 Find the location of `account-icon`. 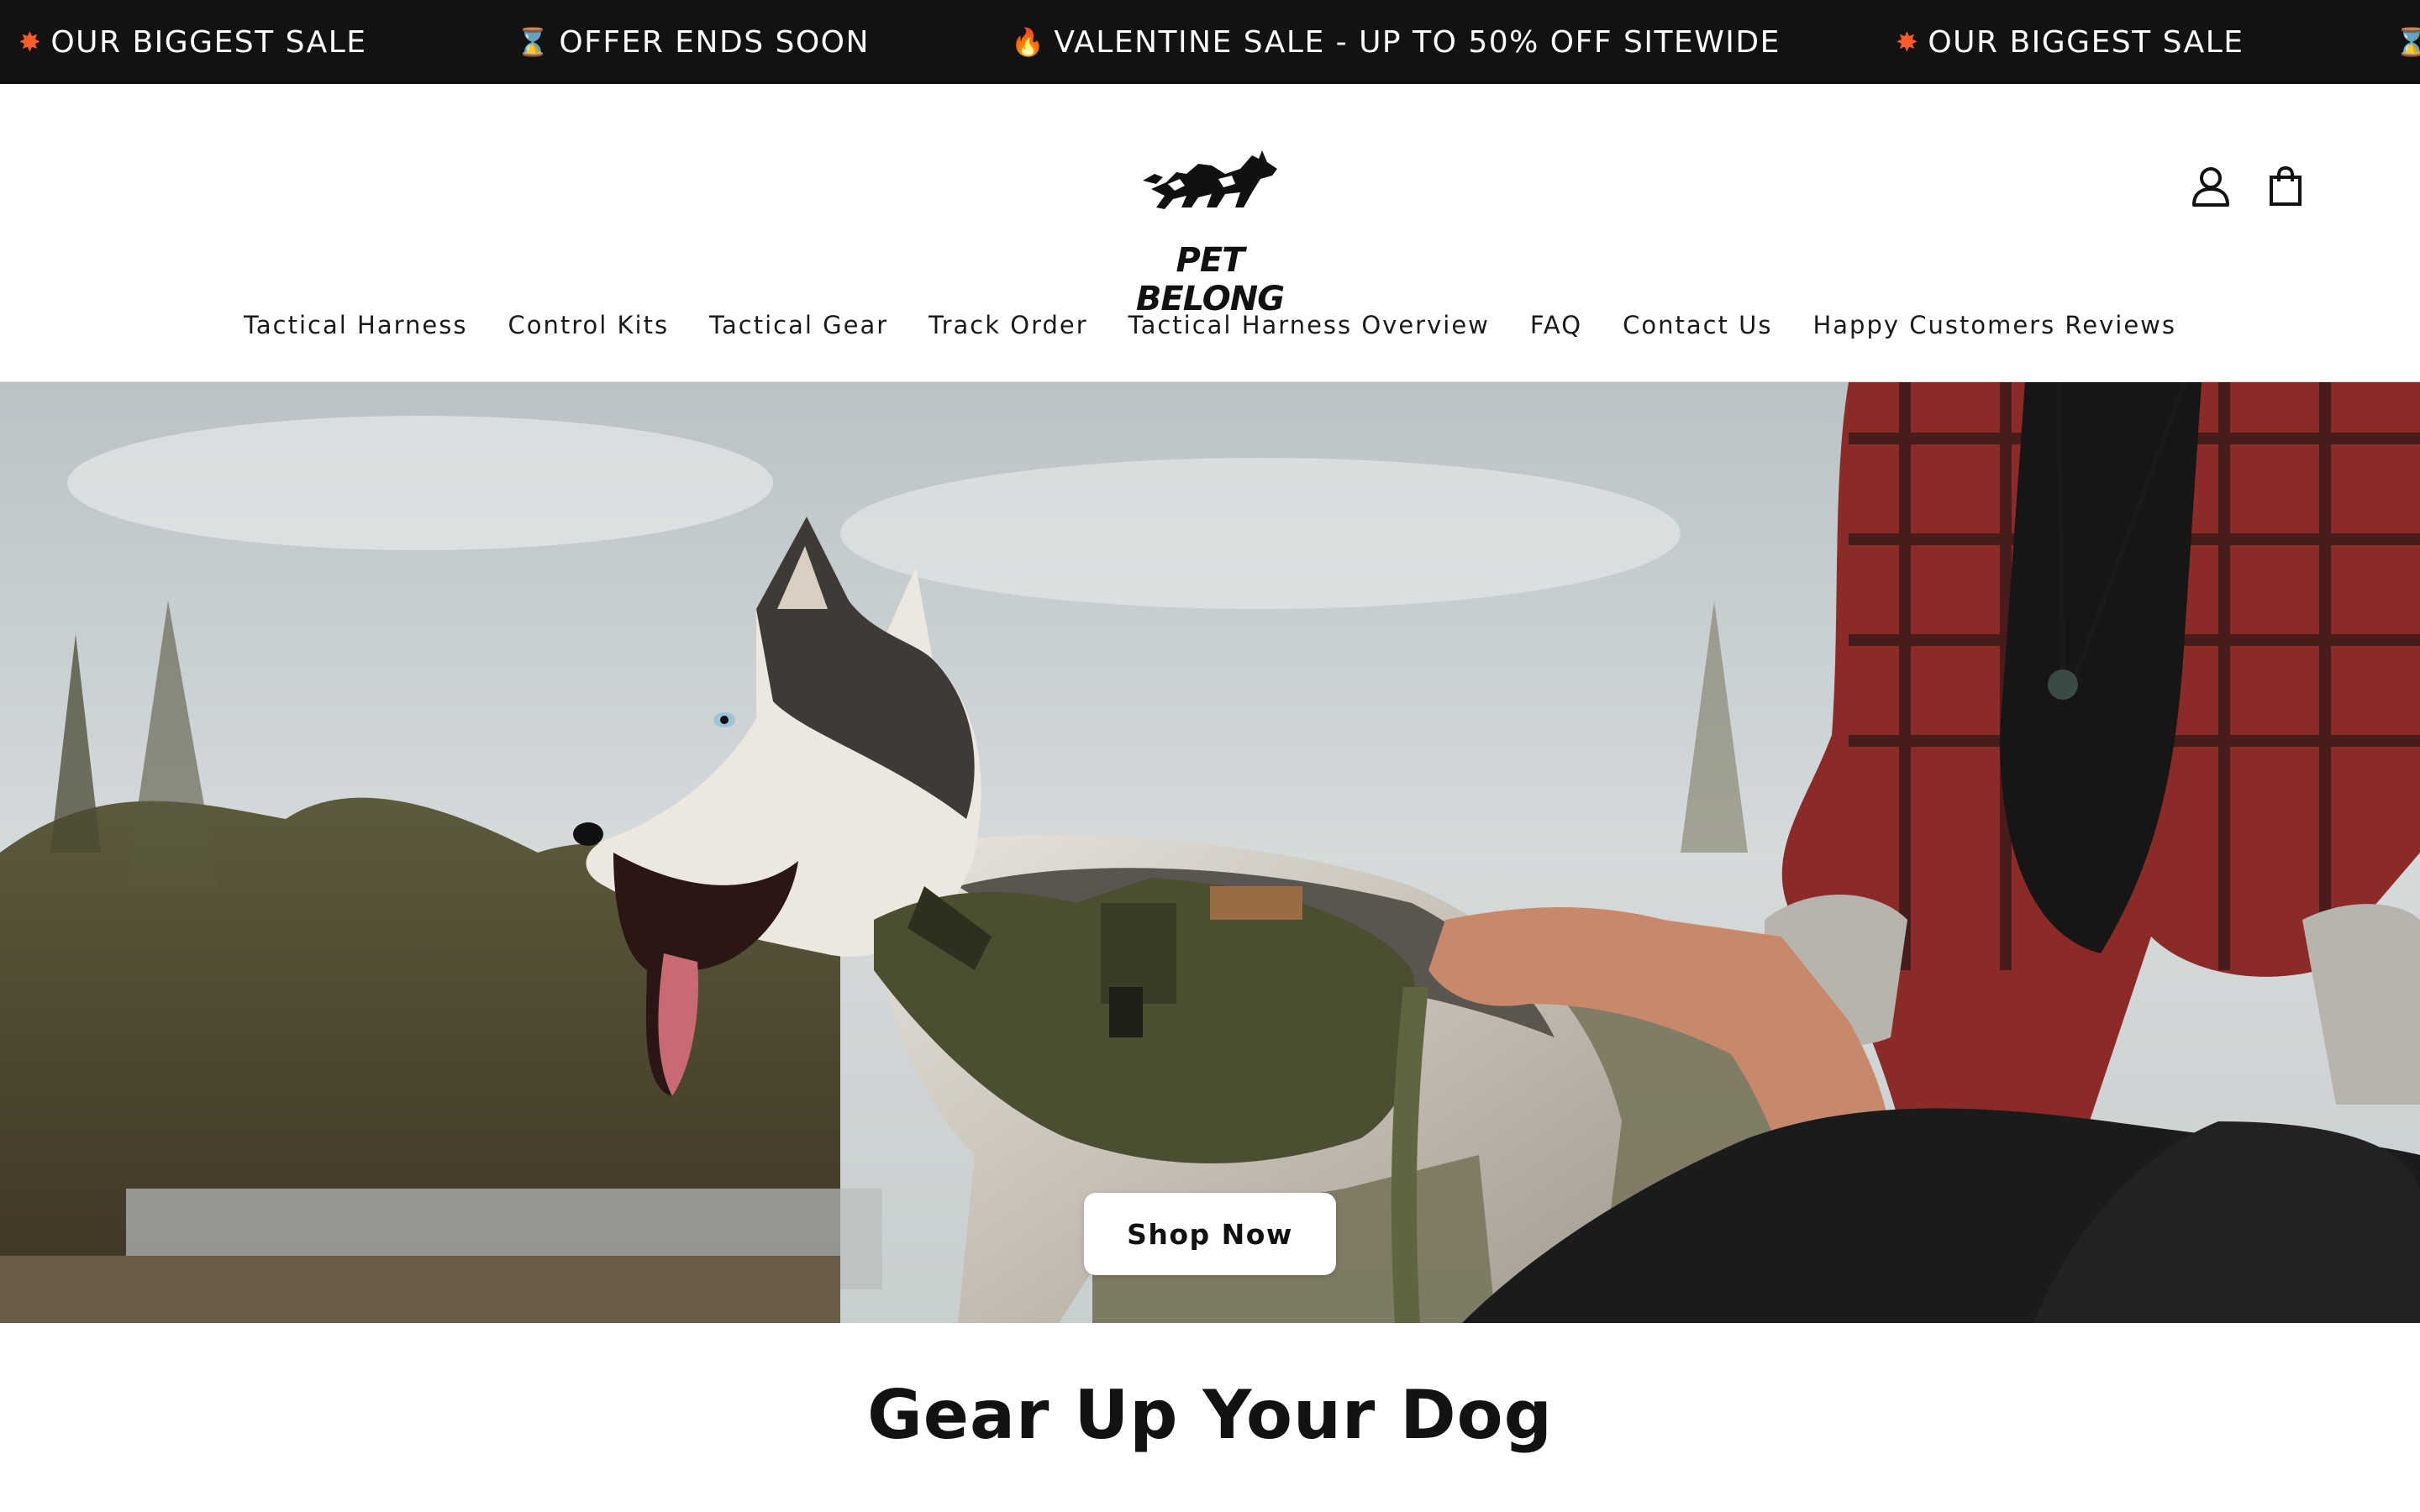

account-icon is located at coordinates (2210, 187).